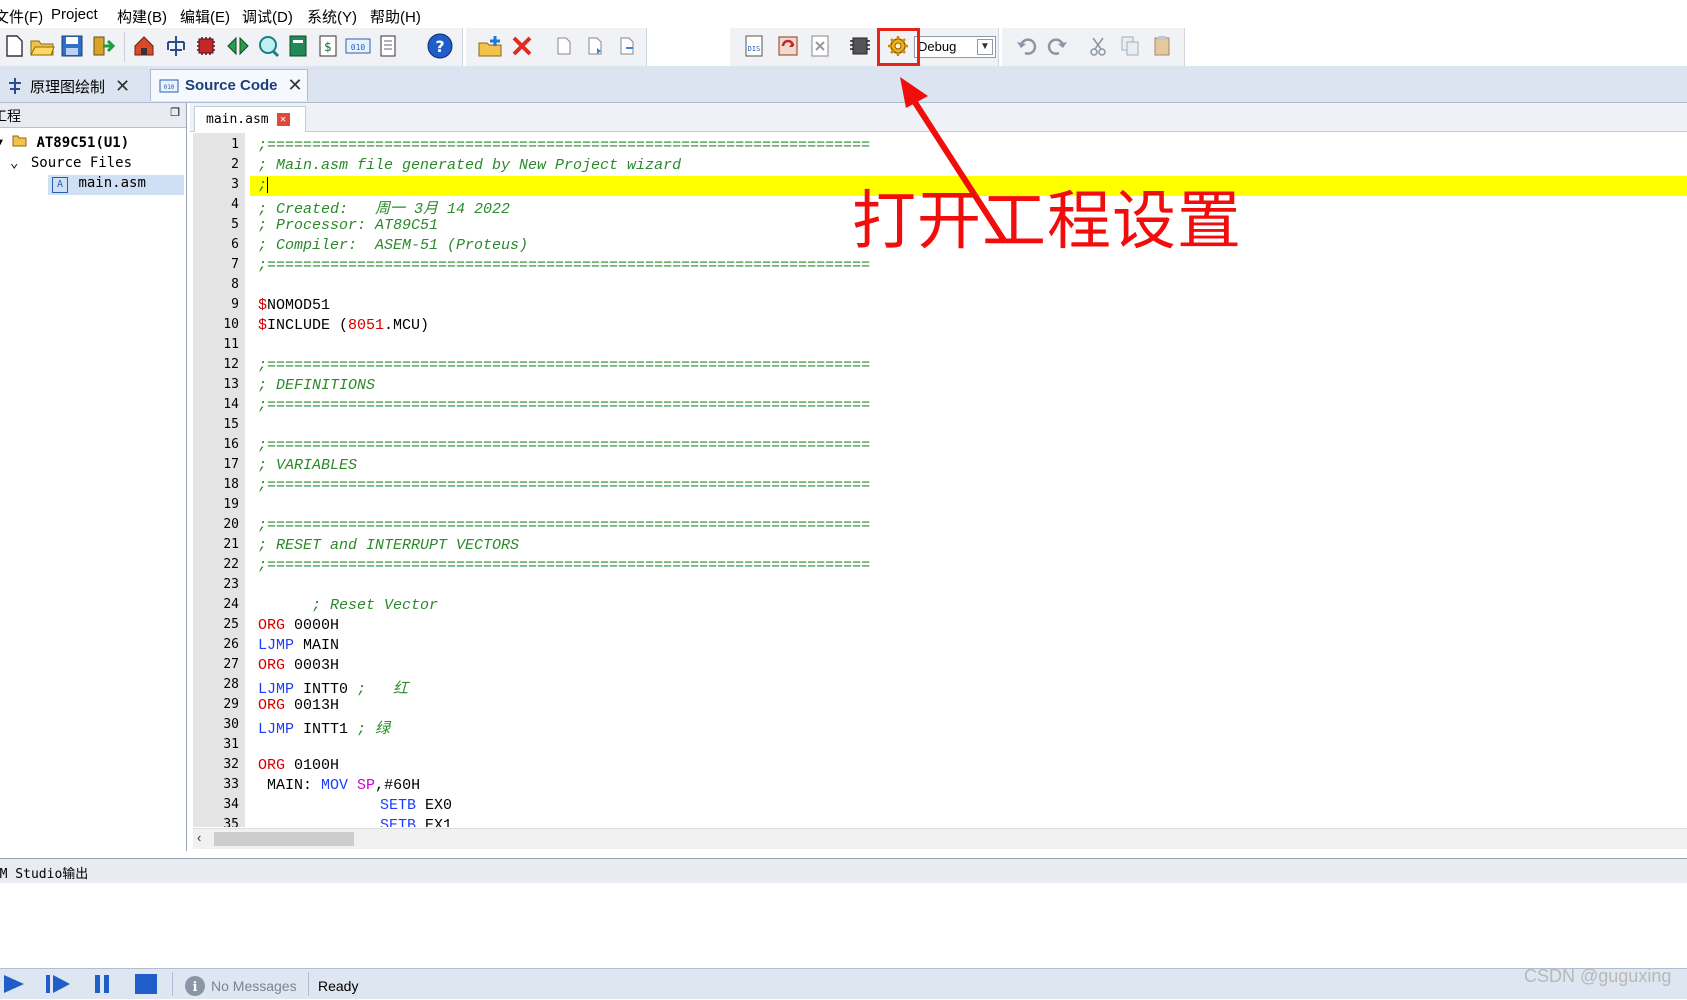  What do you see at coordinates (564, 46) in the screenshot?
I see `blank-page-icon` at bounding box center [564, 46].